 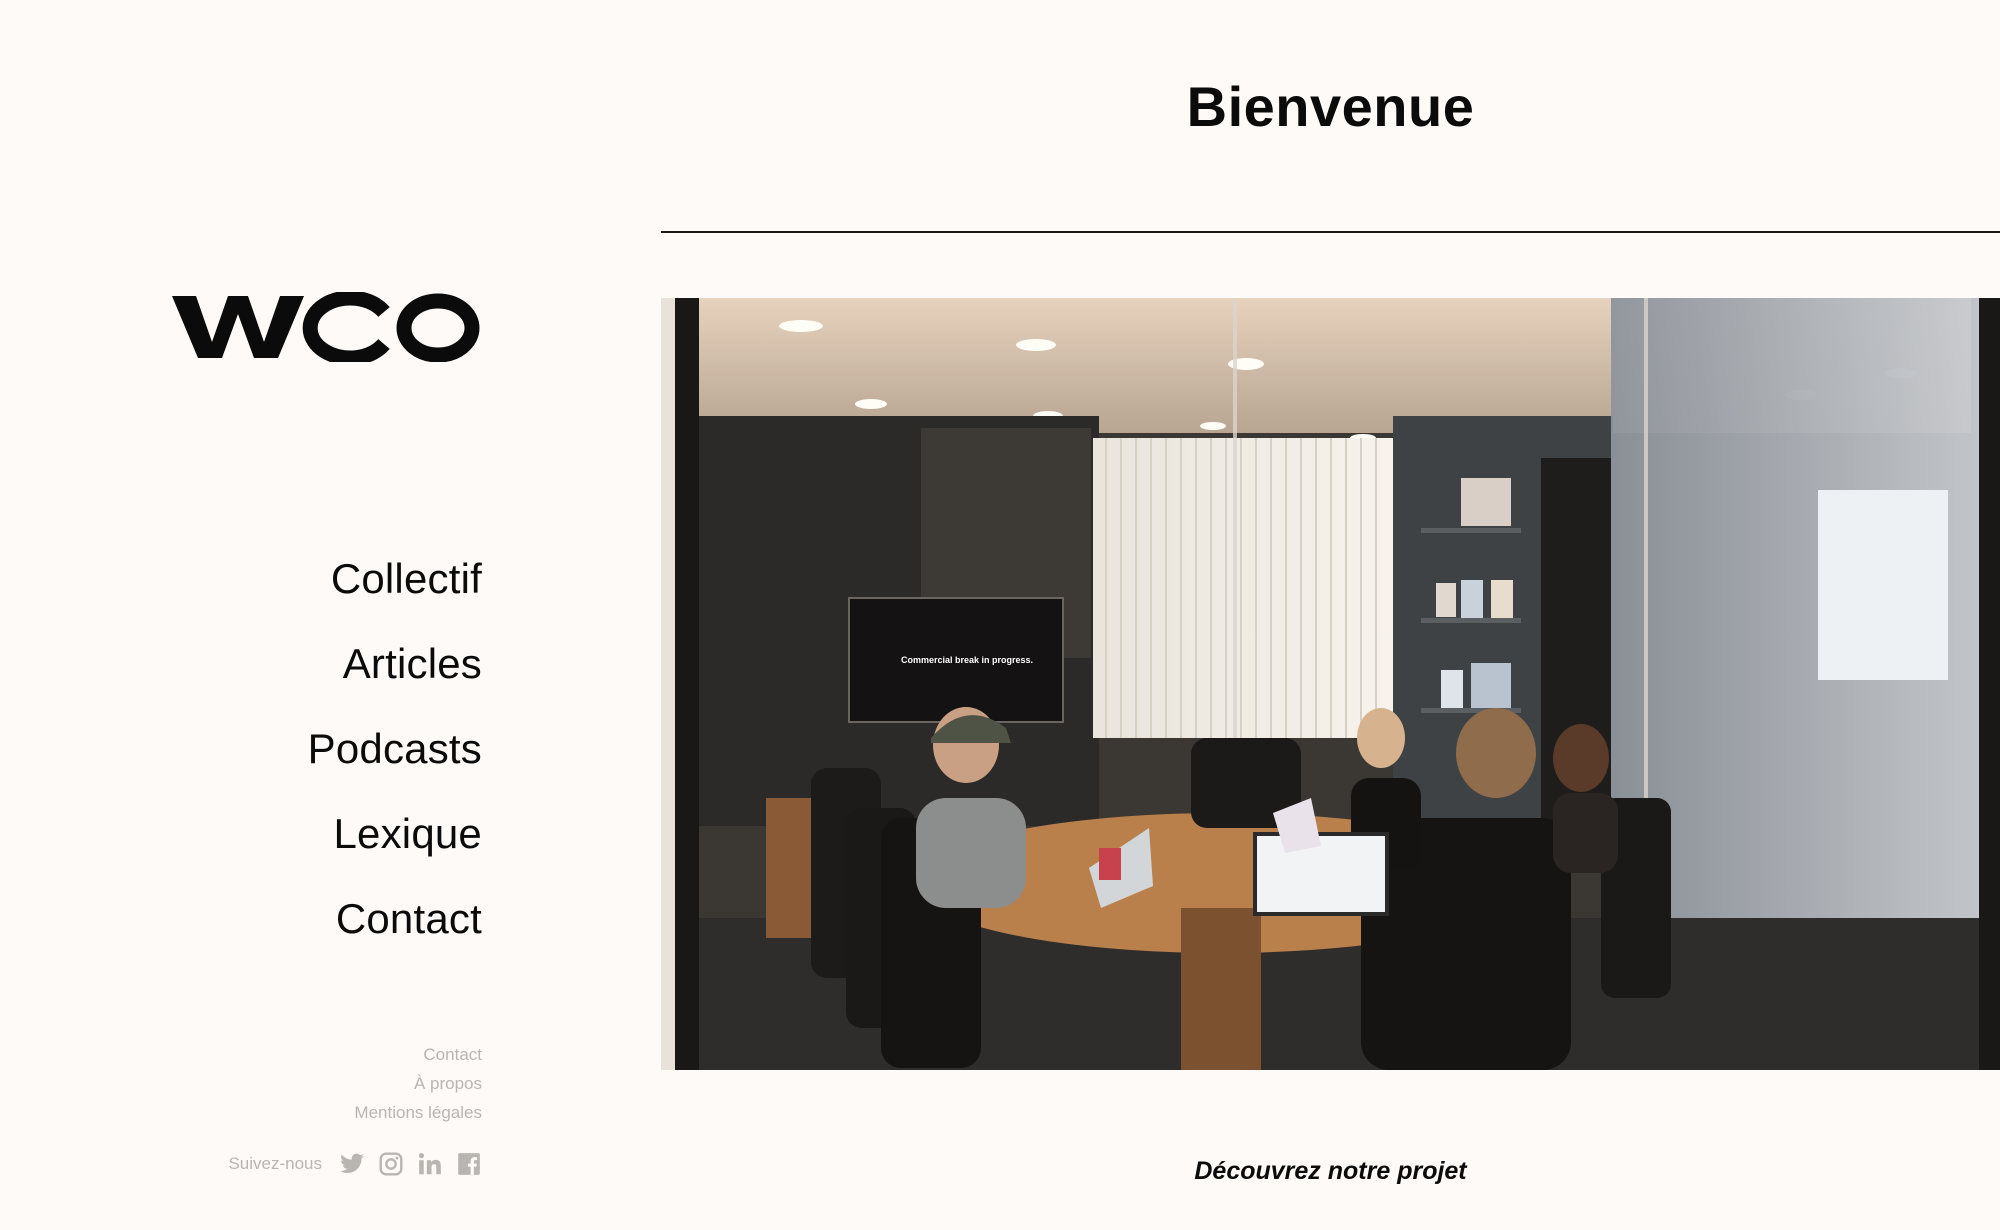 I want to click on footer-link-legal: Mentions légales, so click(x=418, y=1112).